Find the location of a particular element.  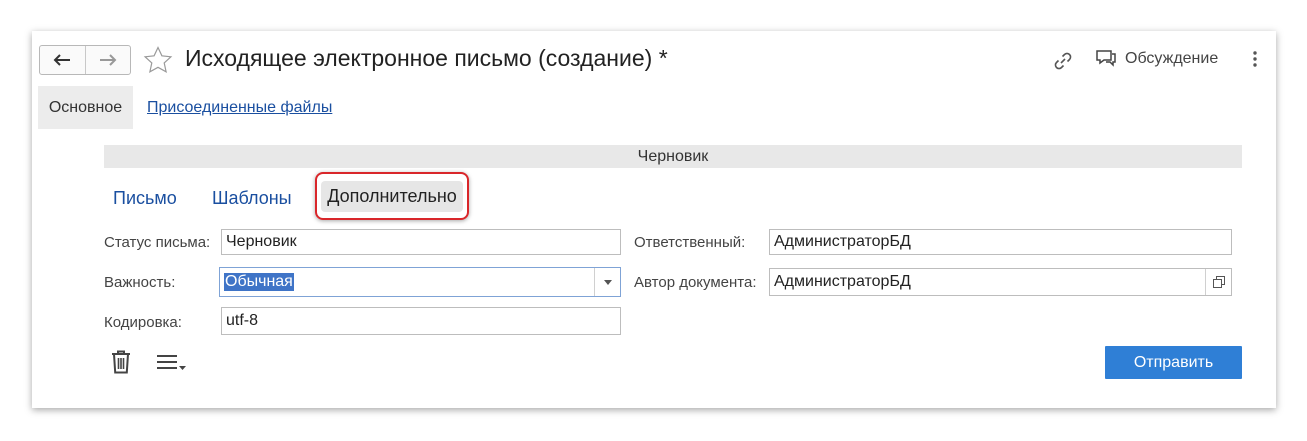

status-banner: Черновик is located at coordinates (673, 156).